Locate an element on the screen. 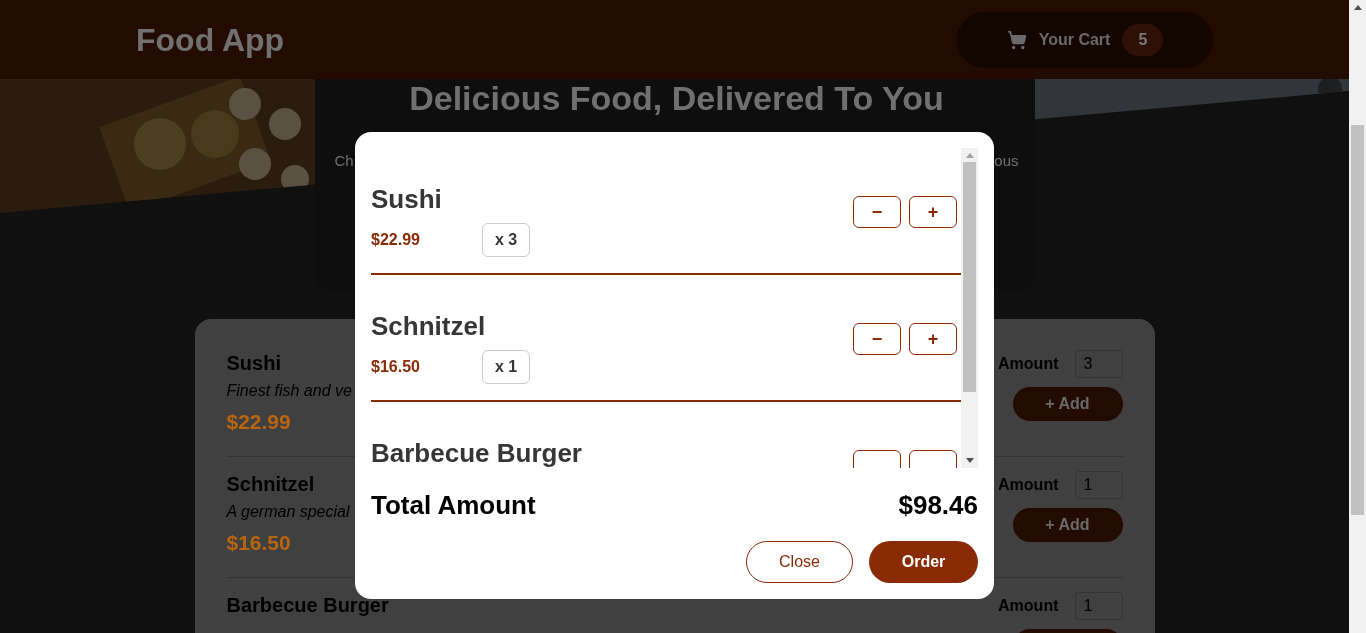  total-amount: $98.46 is located at coordinates (938, 505).